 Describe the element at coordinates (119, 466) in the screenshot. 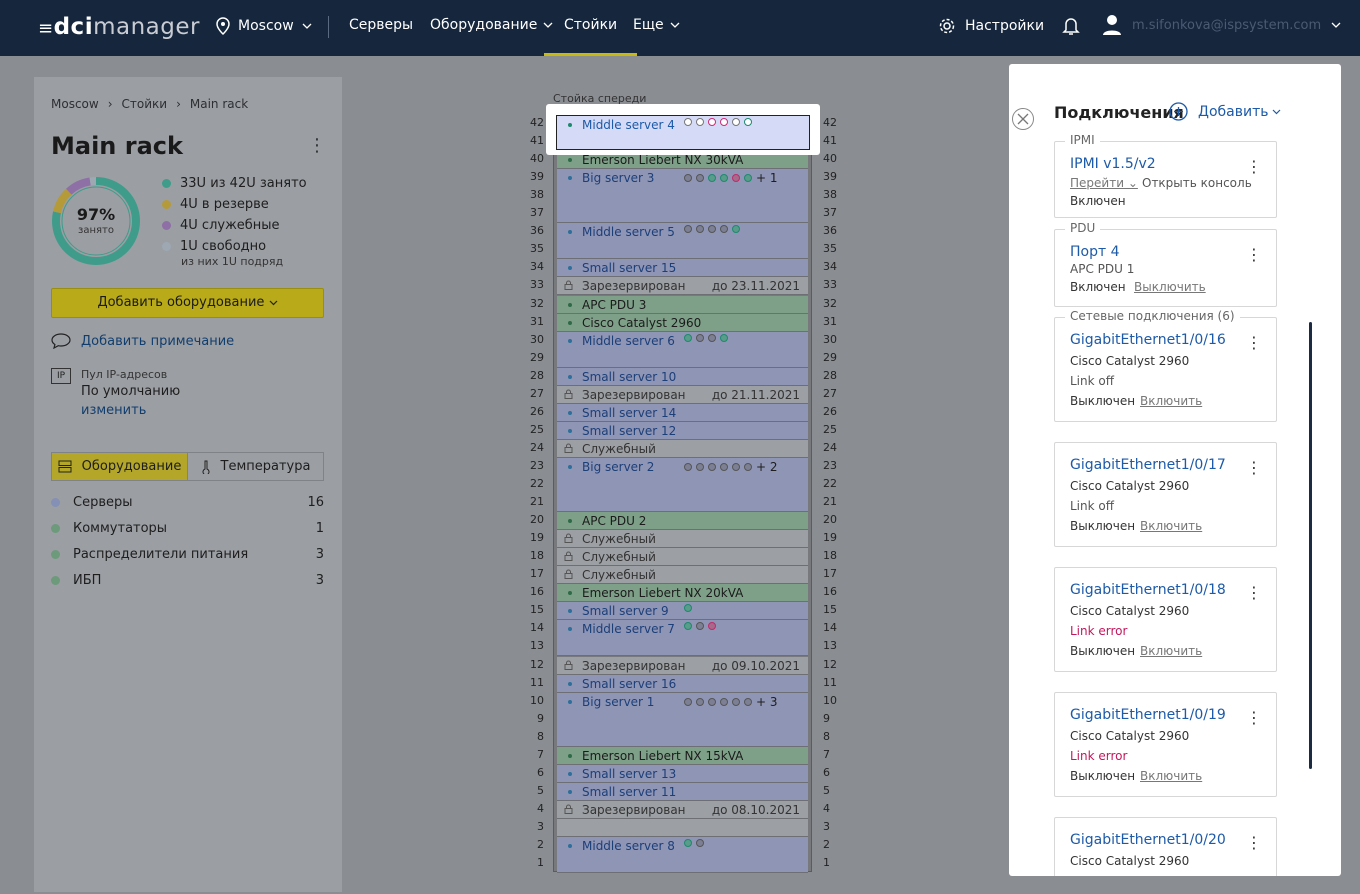

I see `tab-equipment: Оборудование` at that location.